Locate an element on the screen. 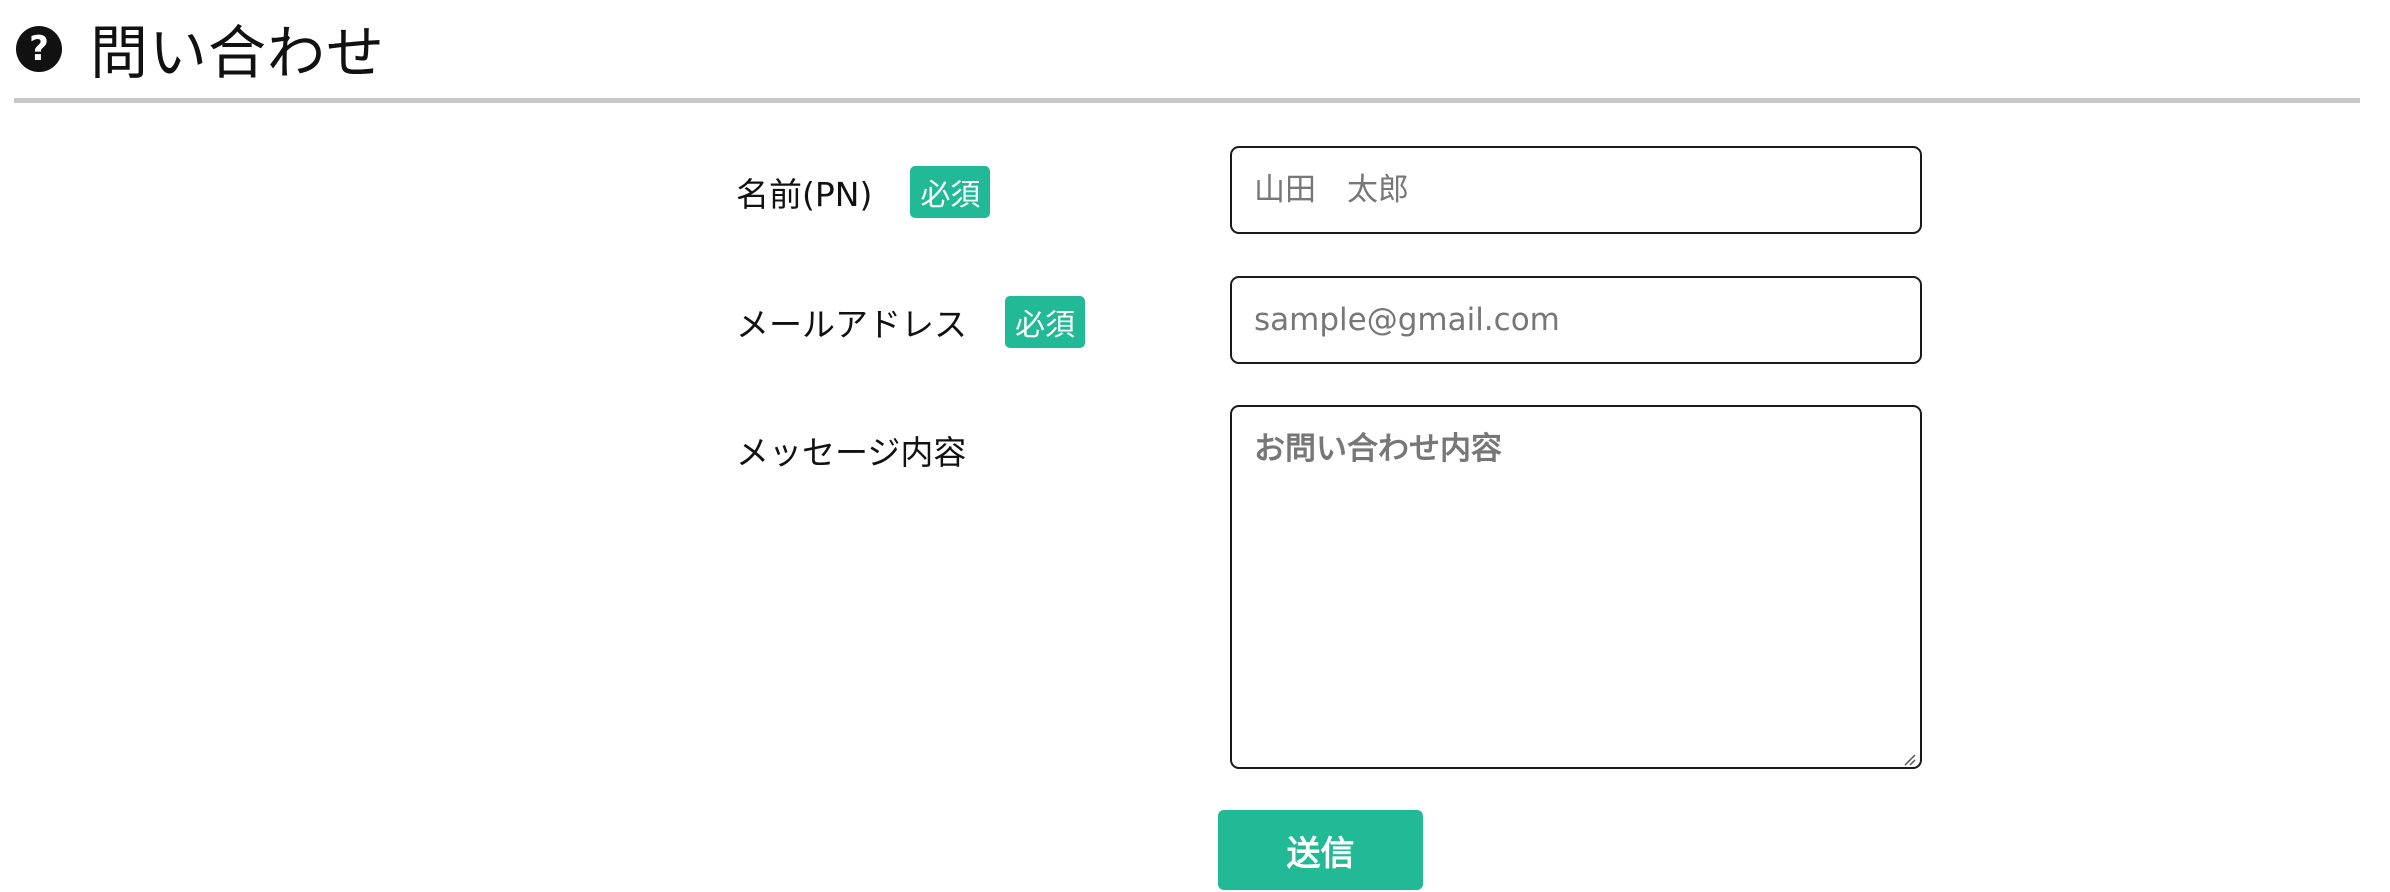 The height and width of the screenshot is (892, 2390). message-label: メッセージ内容 is located at coordinates (851, 452).